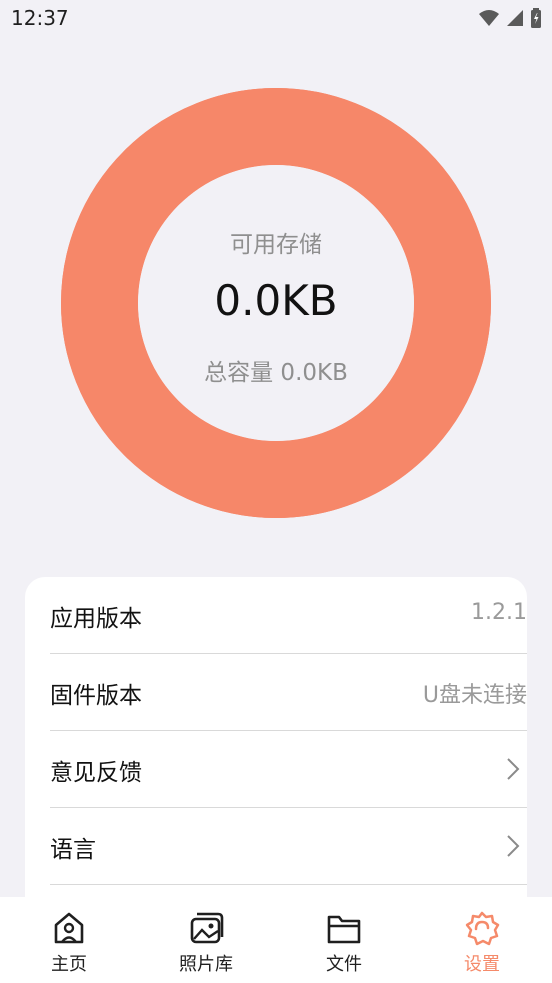 The image size is (552, 983). Describe the element at coordinates (40, 18) in the screenshot. I see `status-time: 12:37` at that location.